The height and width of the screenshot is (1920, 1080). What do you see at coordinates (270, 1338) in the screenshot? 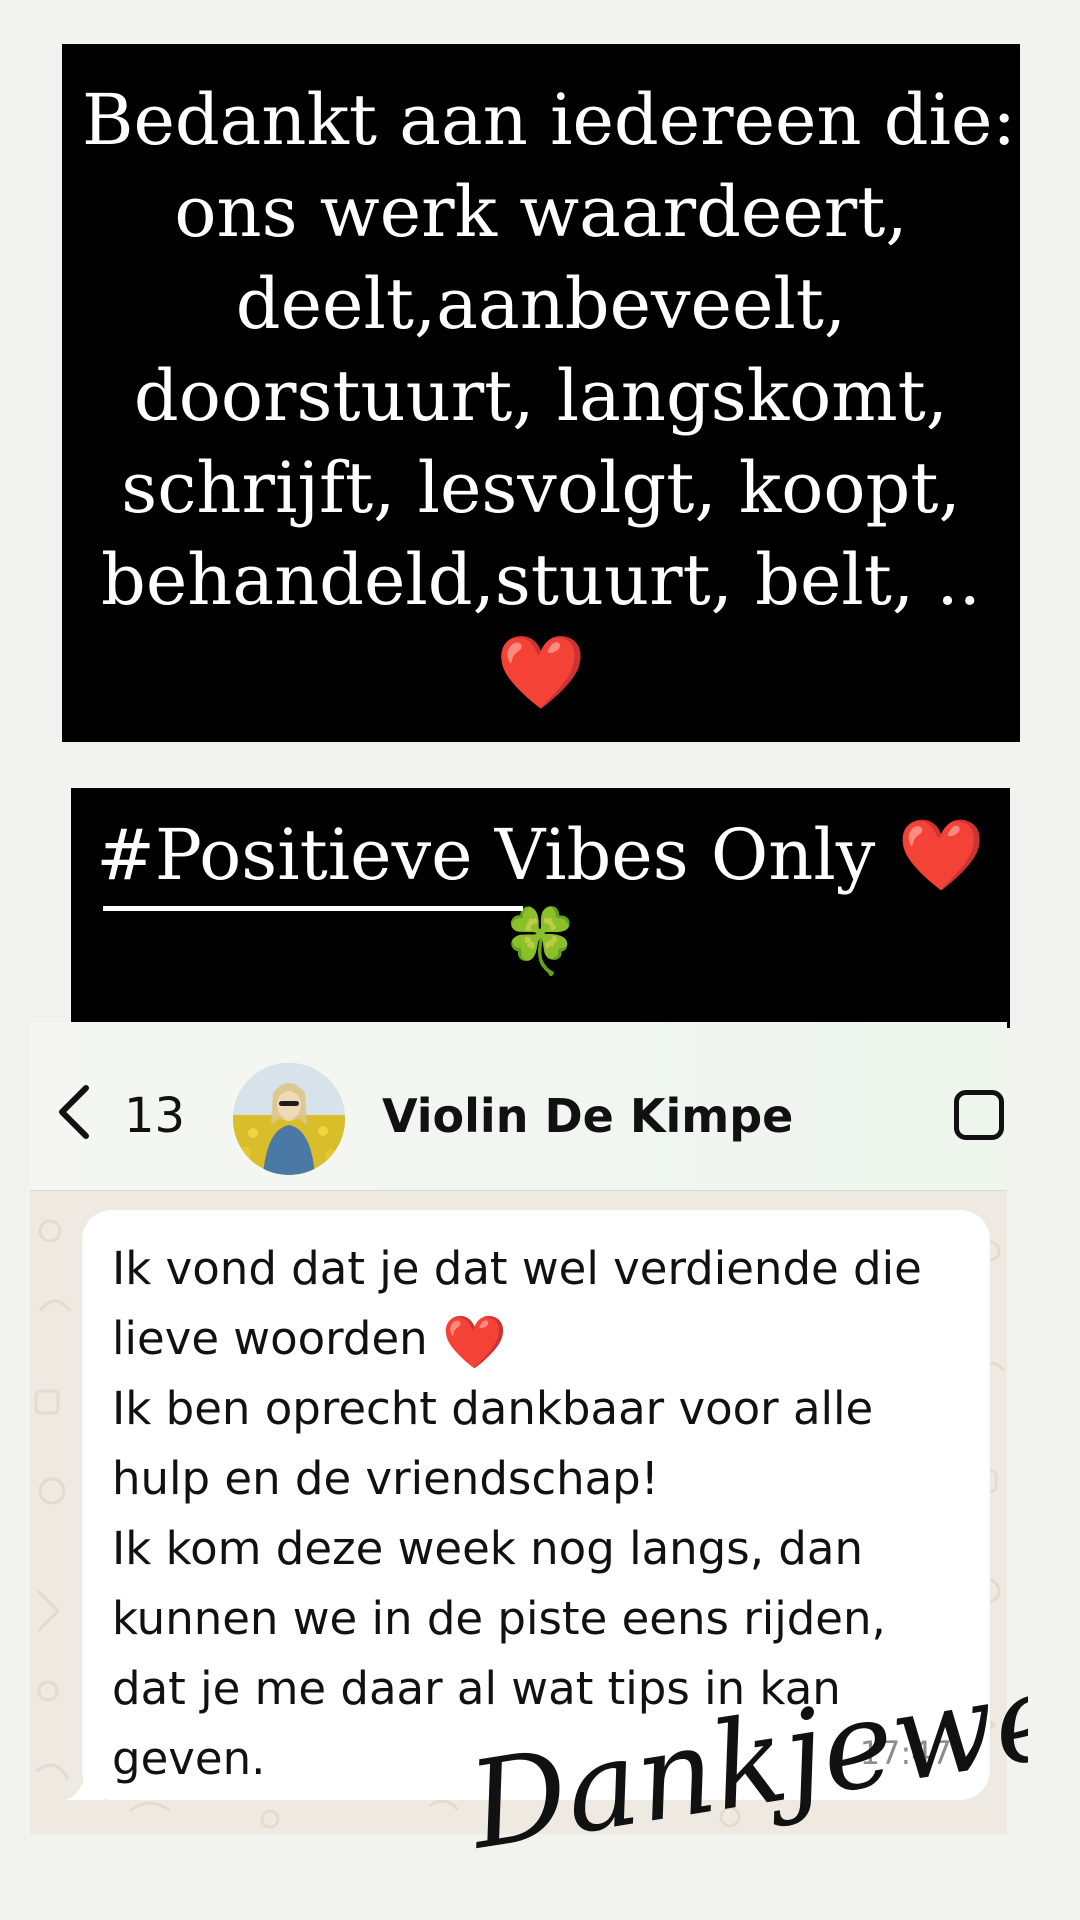
I see `message-line: lieve woorden` at bounding box center [270, 1338].